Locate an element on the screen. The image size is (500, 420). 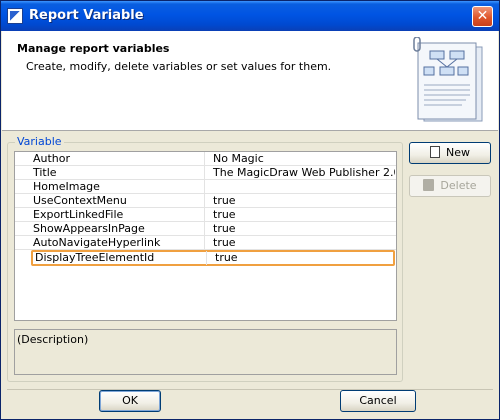
table-row: Author No Magic is located at coordinates (205, 159).